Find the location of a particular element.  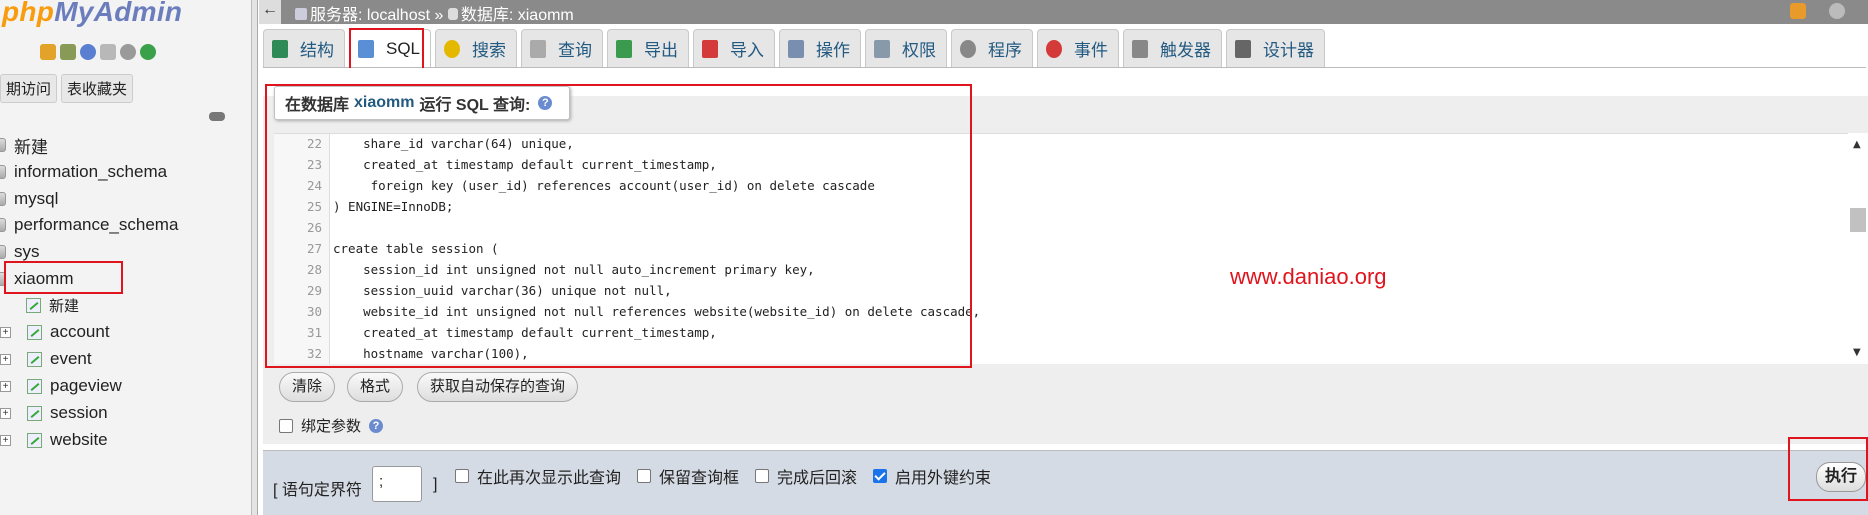

table-pageview: + pageview is located at coordinates (61, 386).